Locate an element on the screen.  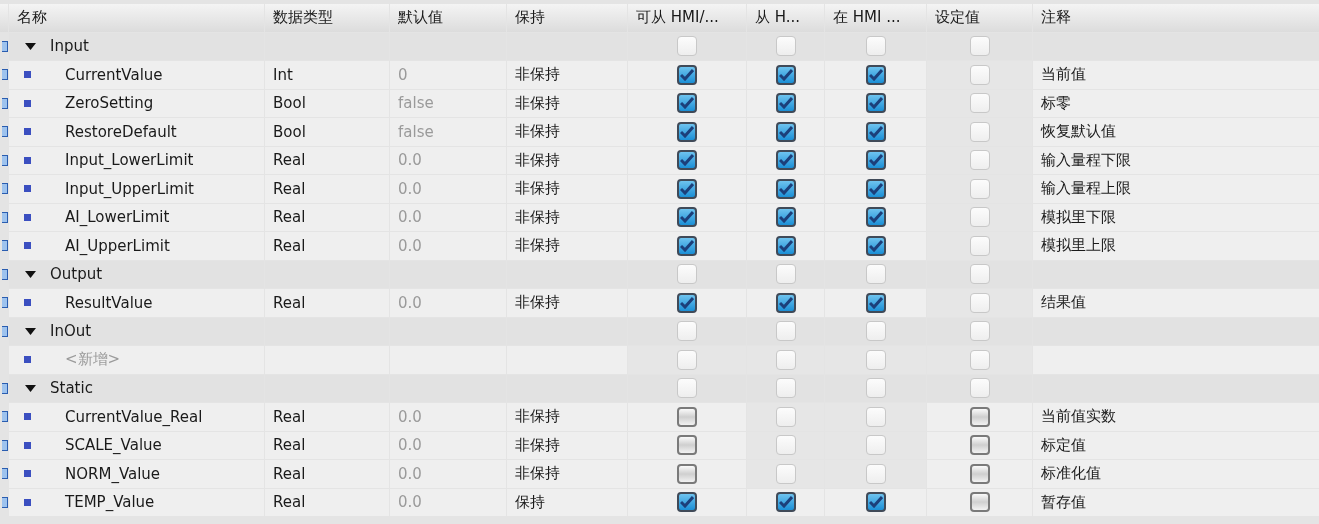
variable-name: AI_LowerLimit is located at coordinates (117, 217).